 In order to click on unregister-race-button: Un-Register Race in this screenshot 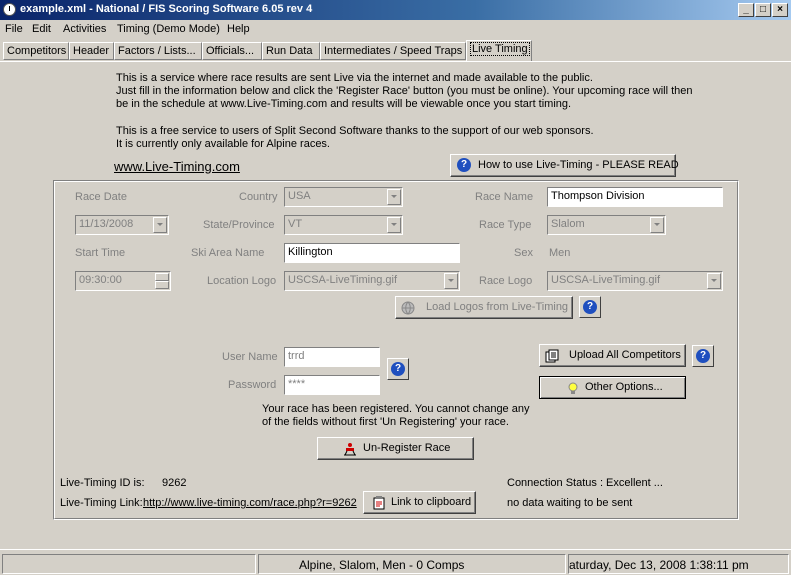, I will do `click(395, 448)`.